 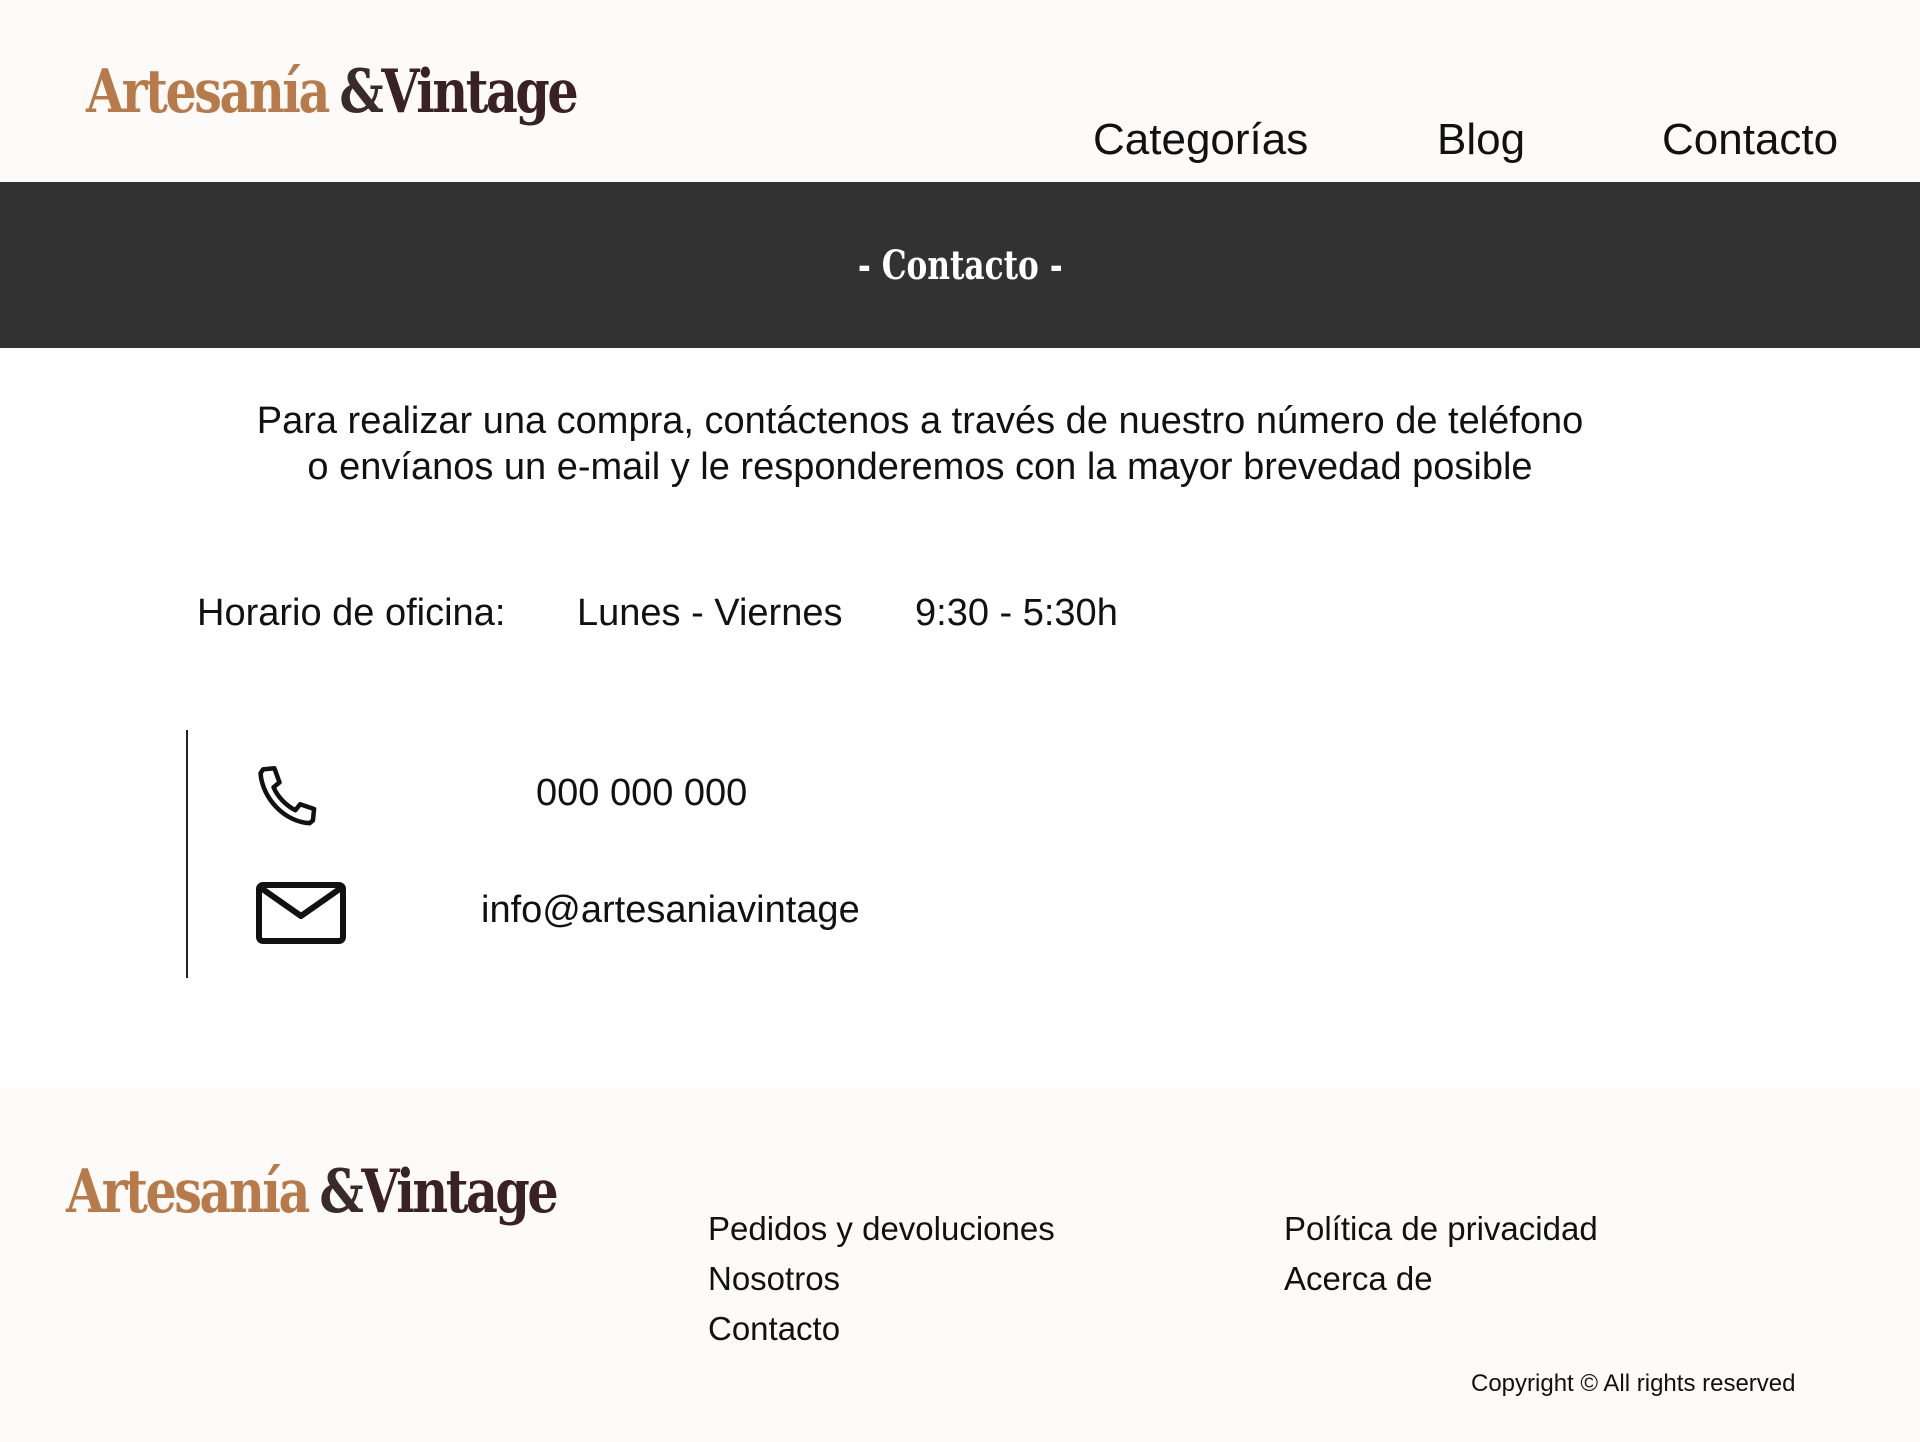 I want to click on footer-logo: Artesanía &Vintage, so click(x=312, y=1192).